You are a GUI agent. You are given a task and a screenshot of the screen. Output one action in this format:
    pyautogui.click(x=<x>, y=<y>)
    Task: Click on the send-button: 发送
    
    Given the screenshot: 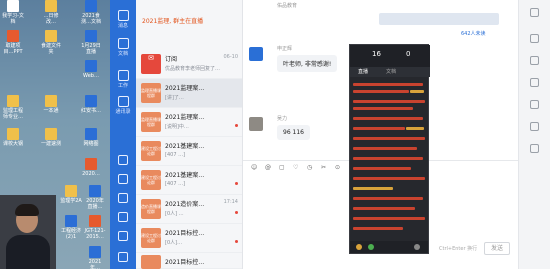 What is the action you would take?
    pyautogui.click(x=497, y=248)
    